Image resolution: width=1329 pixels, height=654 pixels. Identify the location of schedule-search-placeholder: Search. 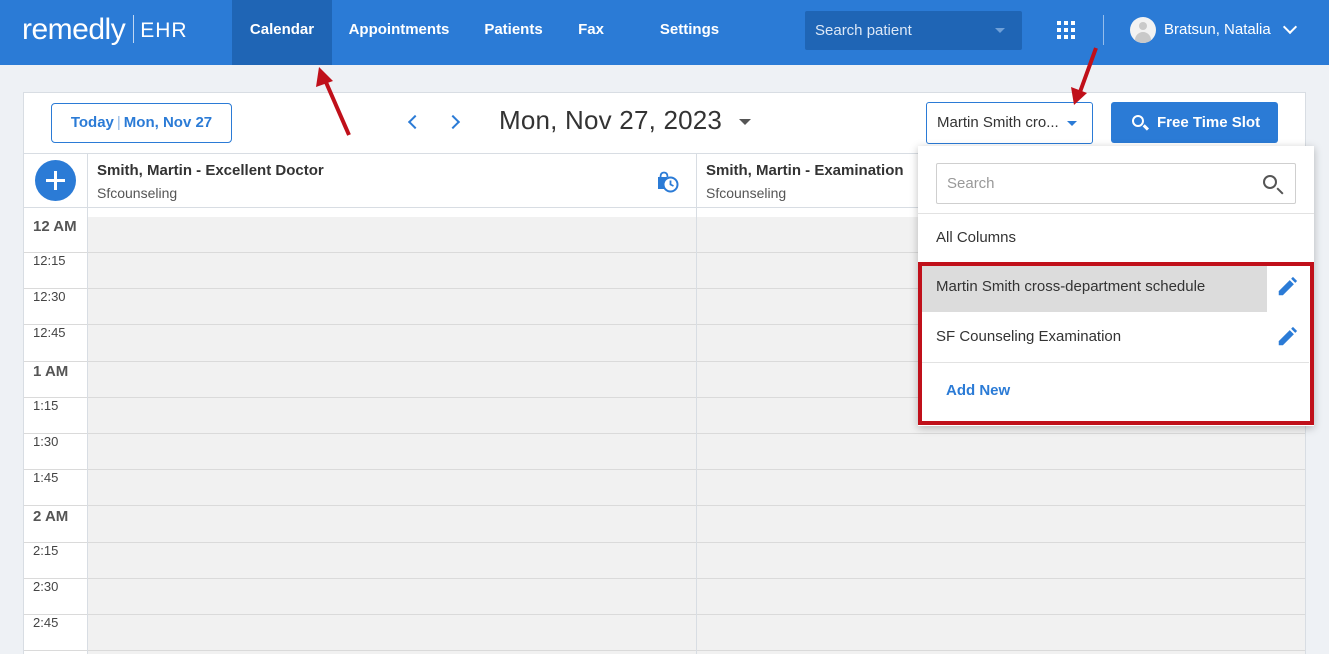
(971, 183).